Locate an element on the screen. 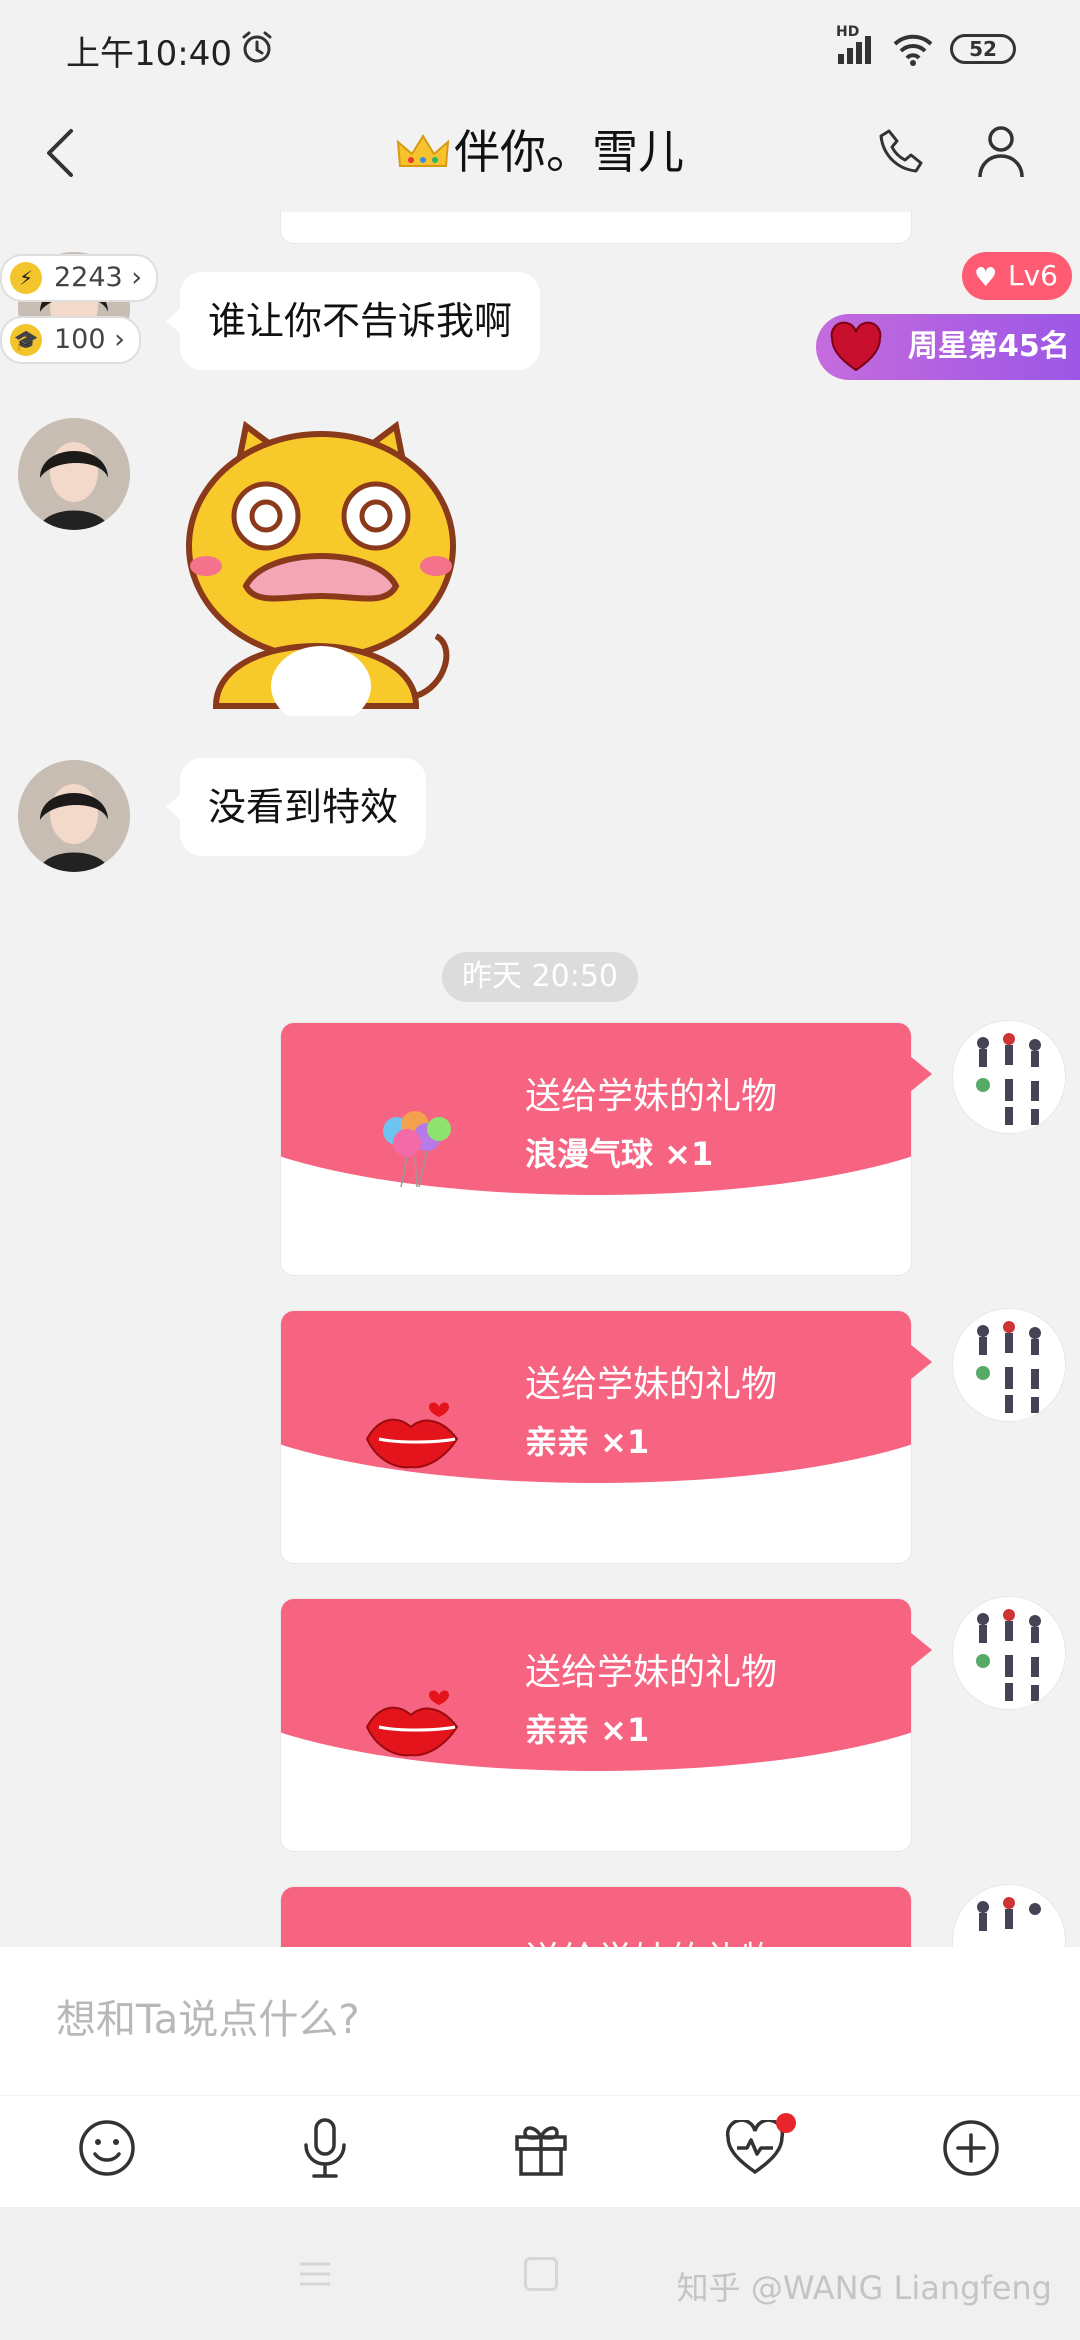  lightning-icon: ⚡ is located at coordinates (26, 278).